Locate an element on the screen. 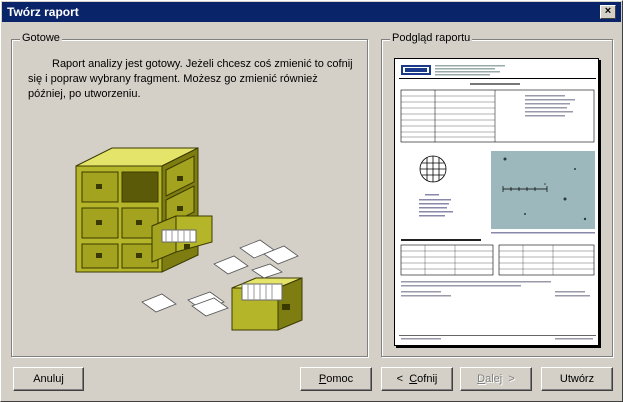  reticle-icon is located at coordinates (433, 169).